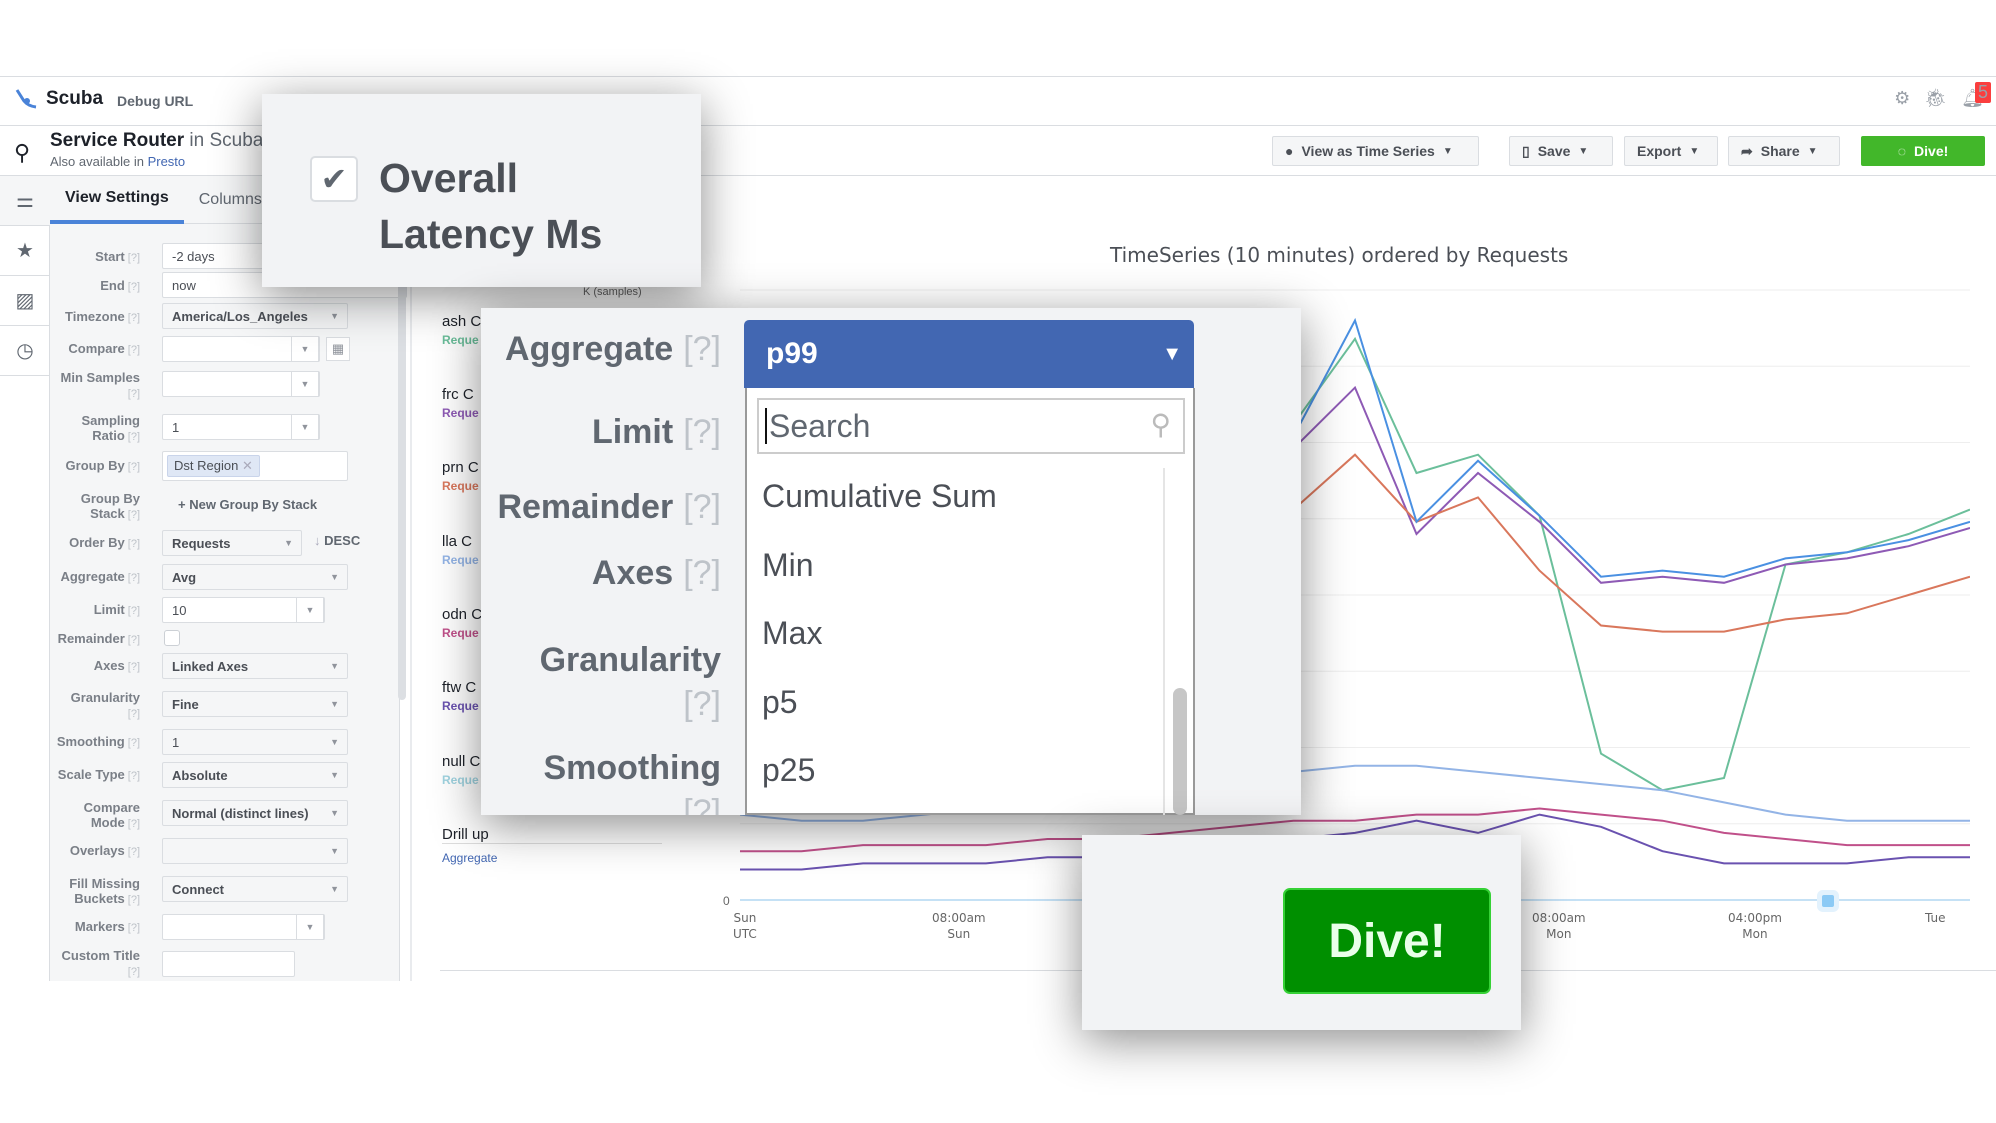 The width and height of the screenshot is (1996, 1123). I want to click on aggregate-search-input: Search ⚲, so click(971, 426).